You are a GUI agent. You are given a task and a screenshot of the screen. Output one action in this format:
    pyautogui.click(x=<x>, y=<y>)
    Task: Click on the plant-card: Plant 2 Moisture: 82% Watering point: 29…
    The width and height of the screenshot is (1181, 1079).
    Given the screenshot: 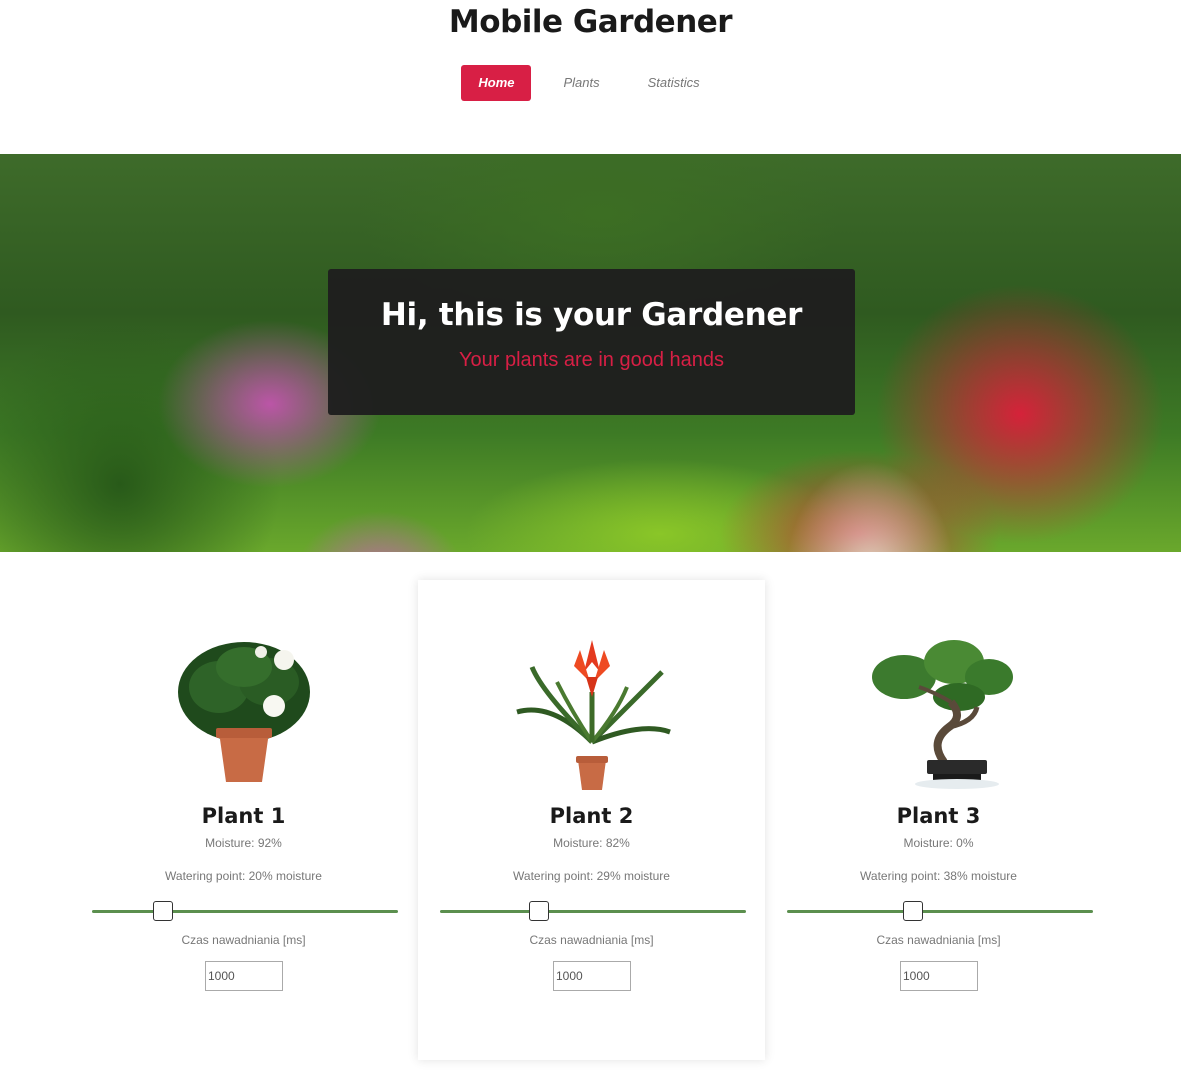 What is the action you would take?
    pyautogui.click(x=591, y=820)
    